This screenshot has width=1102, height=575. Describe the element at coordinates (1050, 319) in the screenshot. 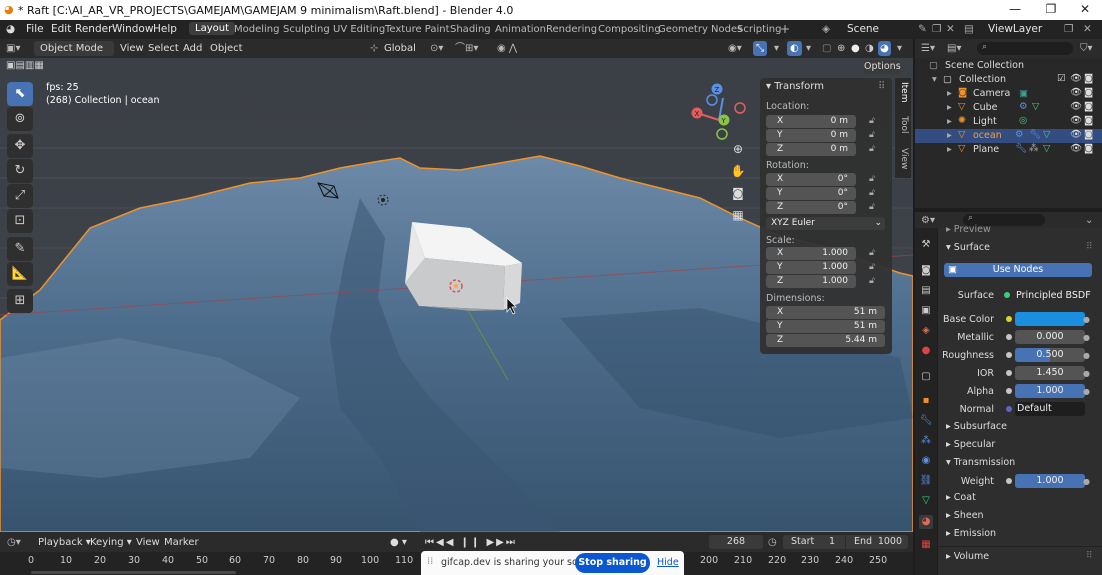

I see `base-color-swatch` at that location.